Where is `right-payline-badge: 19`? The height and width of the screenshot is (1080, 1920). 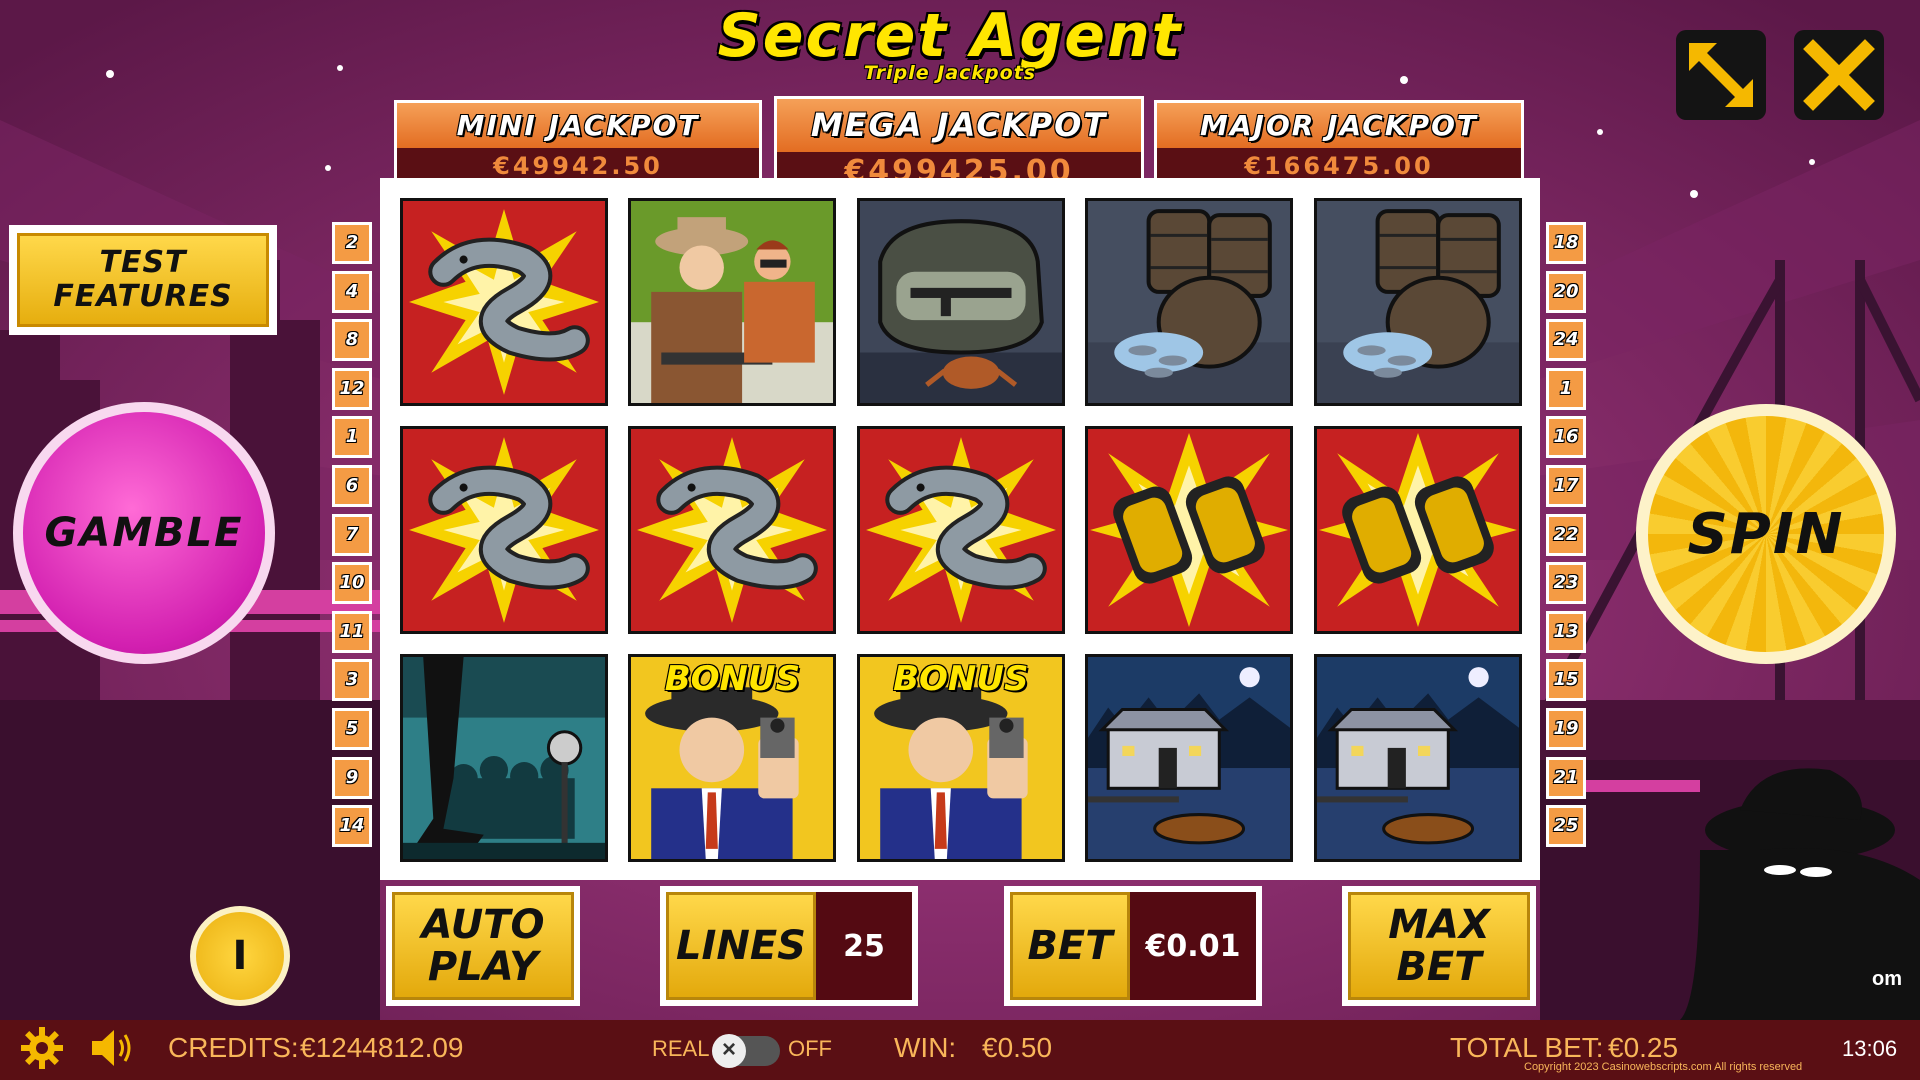
right-payline-badge: 19 is located at coordinates (1566, 729).